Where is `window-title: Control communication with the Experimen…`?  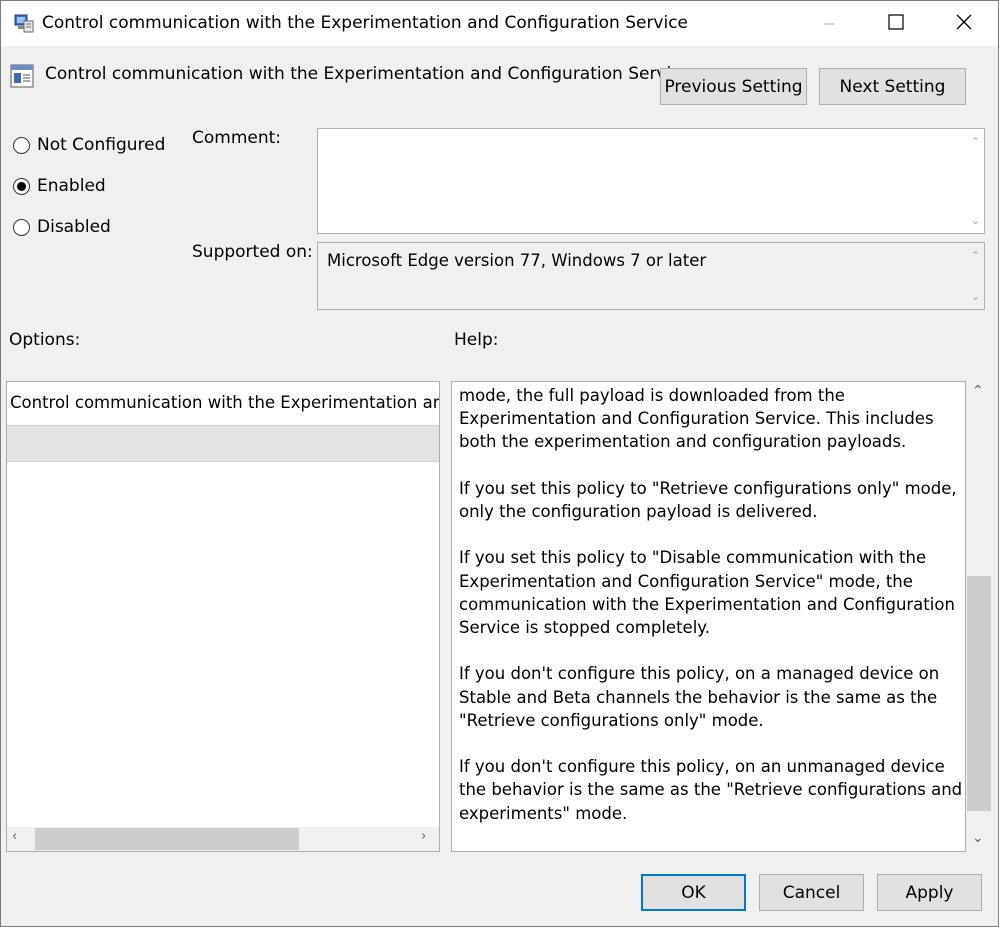 window-title: Control communication with the Experimen… is located at coordinates (365, 23).